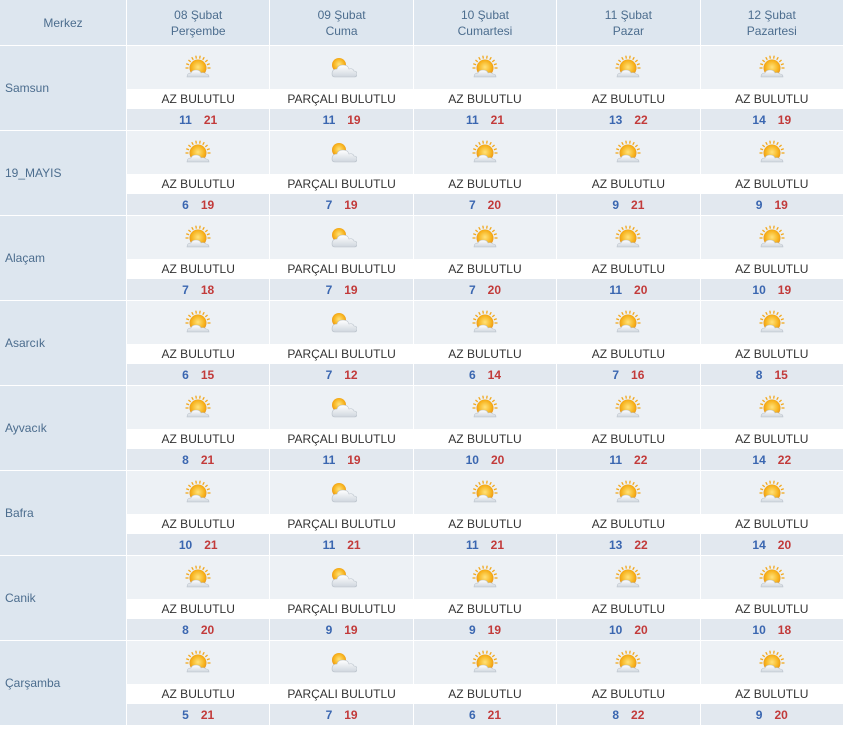 This screenshot has height=734, width=844. I want to click on temperature-row: 7 19, so click(341, 714).